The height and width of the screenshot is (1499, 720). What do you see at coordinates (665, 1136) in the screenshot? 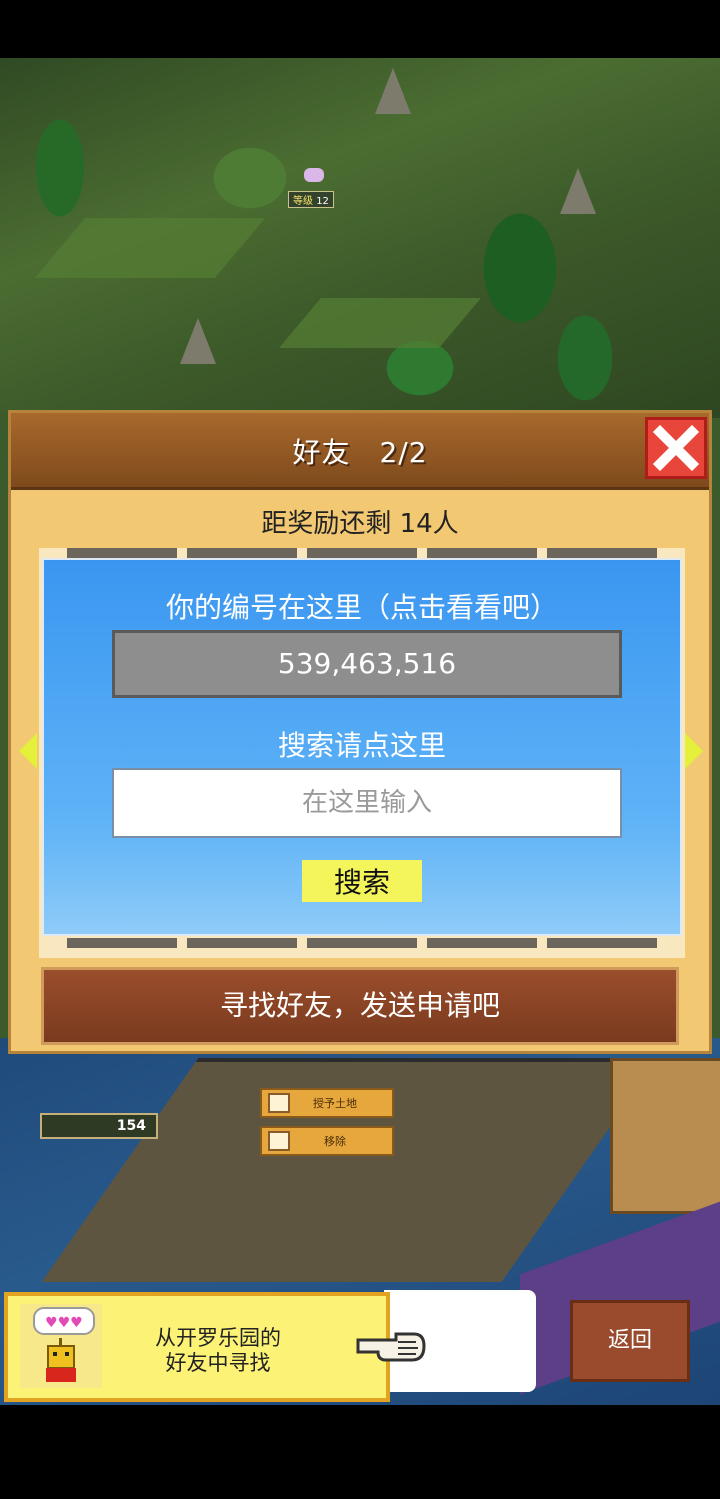
I see `house-building` at bounding box center [665, 1136].